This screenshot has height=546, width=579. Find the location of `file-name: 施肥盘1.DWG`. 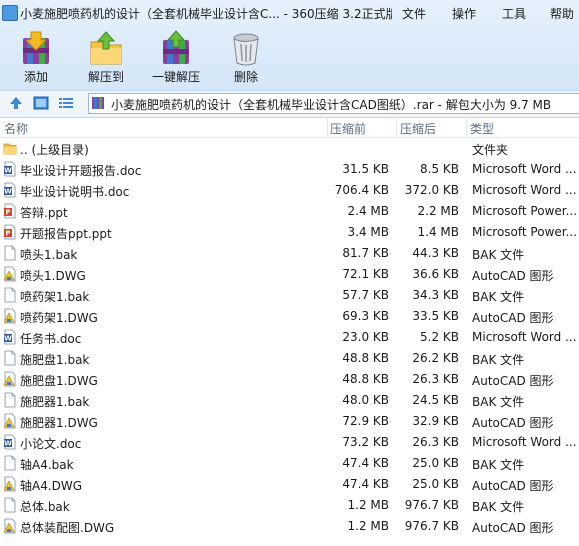

file-name: 施肥盘1.DWG is located at coordinates (59, 381).